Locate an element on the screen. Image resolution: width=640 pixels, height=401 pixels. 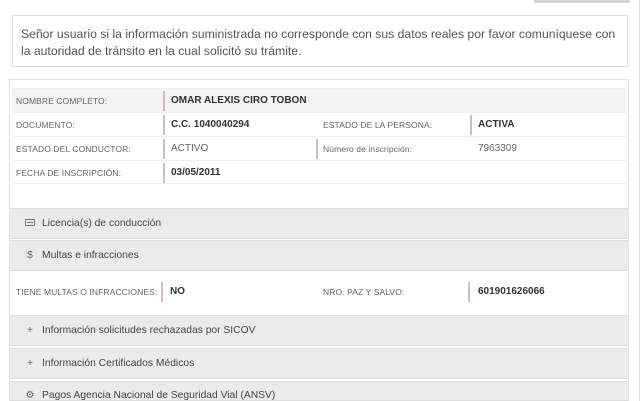
estado-persona-value: ACTIVA is located at coordinates (496, 124).